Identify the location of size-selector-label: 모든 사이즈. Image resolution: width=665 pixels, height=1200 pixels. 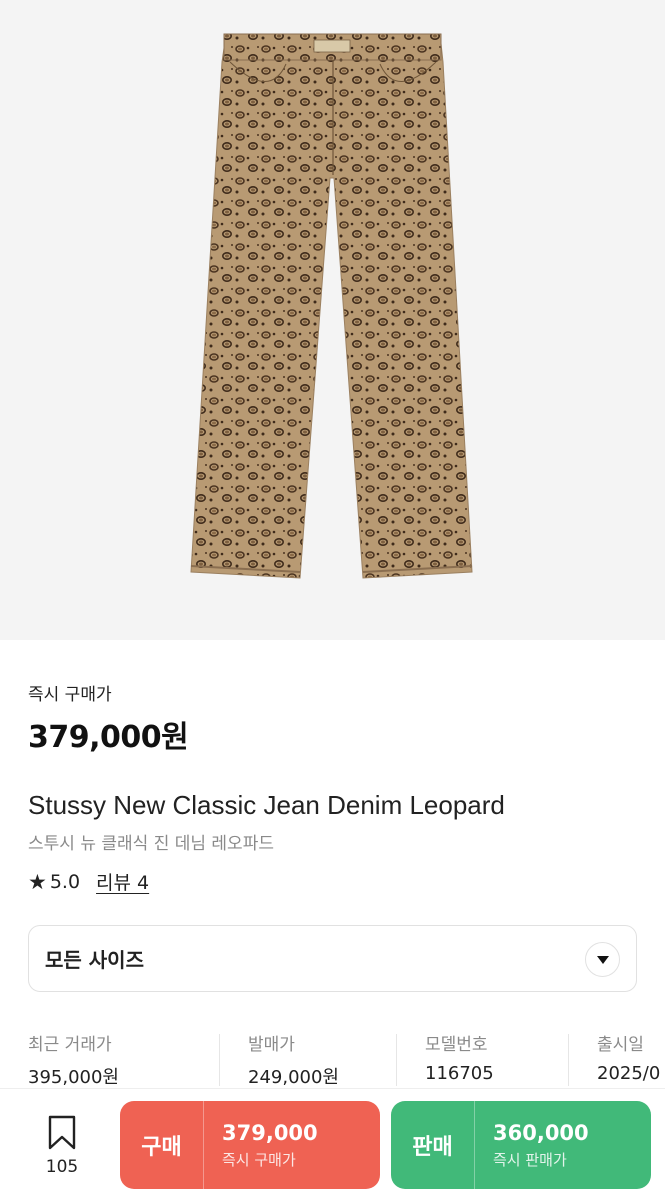
(94, 960).